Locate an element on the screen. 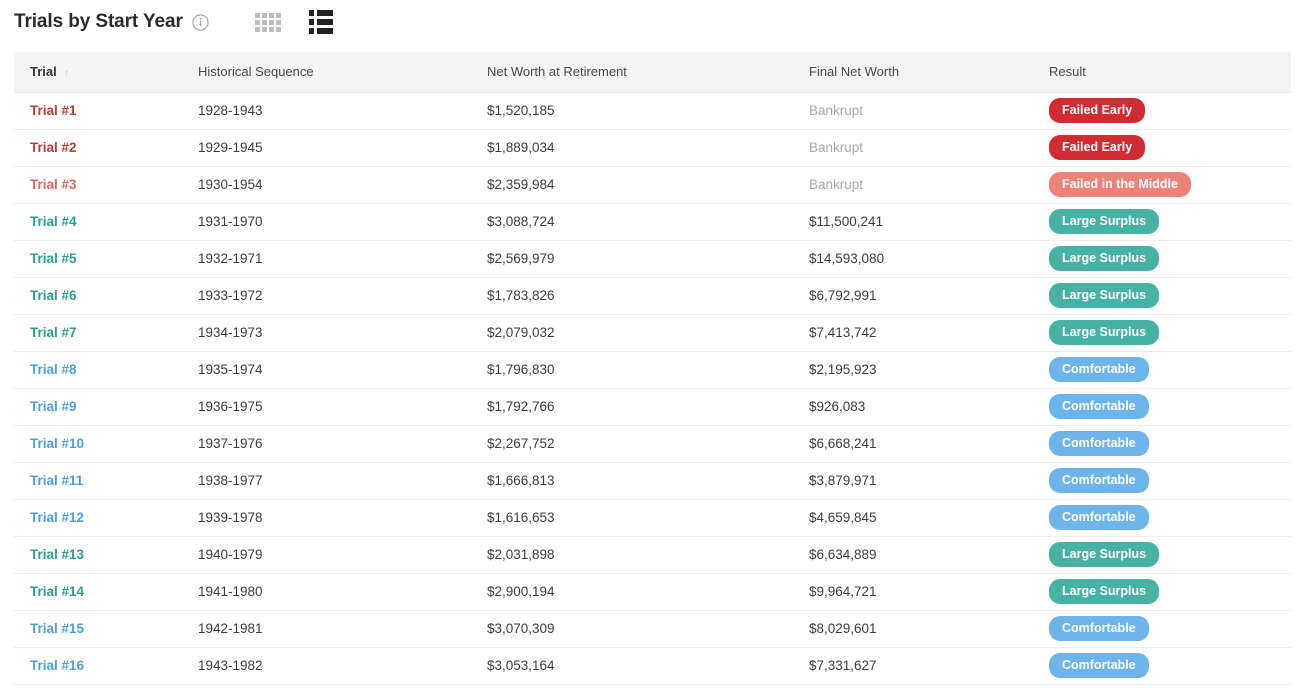  cell-final-net-worth: $11,500,241 is located at coordinates (913, 222).